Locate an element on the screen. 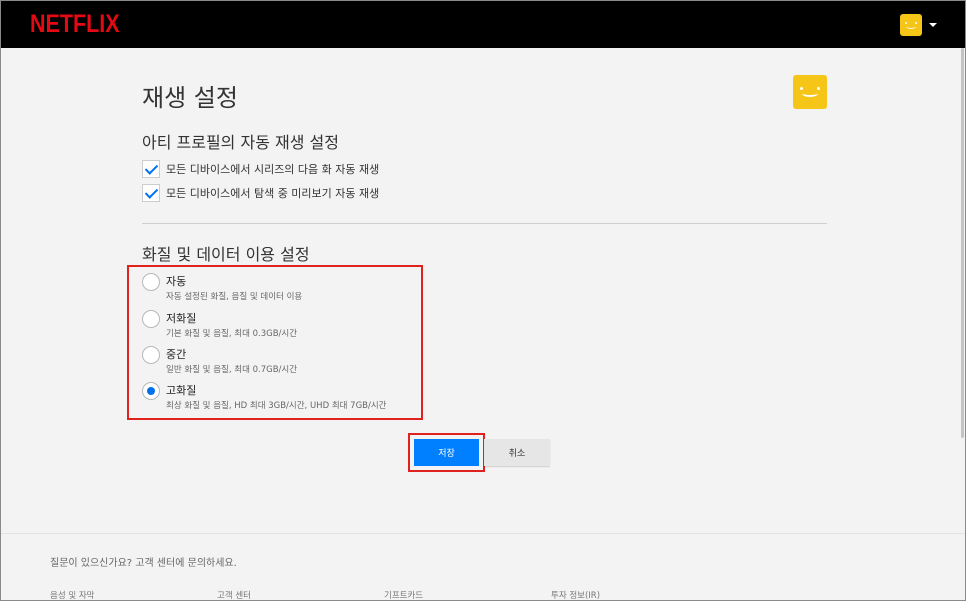 The height and width of the screenshot is (601, 966). page-title: 재생 설정 is located at coordinates (190, 98).